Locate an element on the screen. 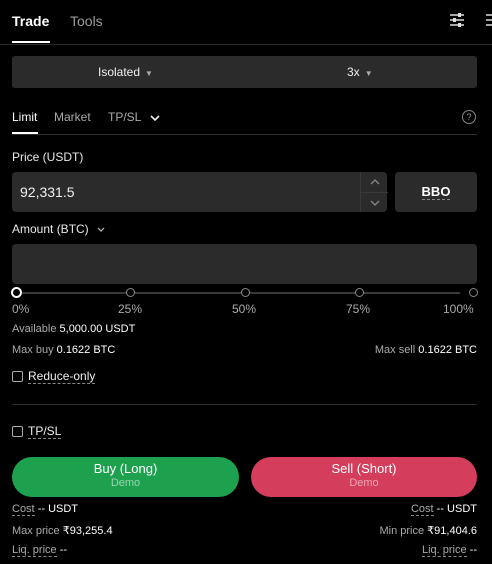  bbo-button: BBO is located at coordinates (436, 192).